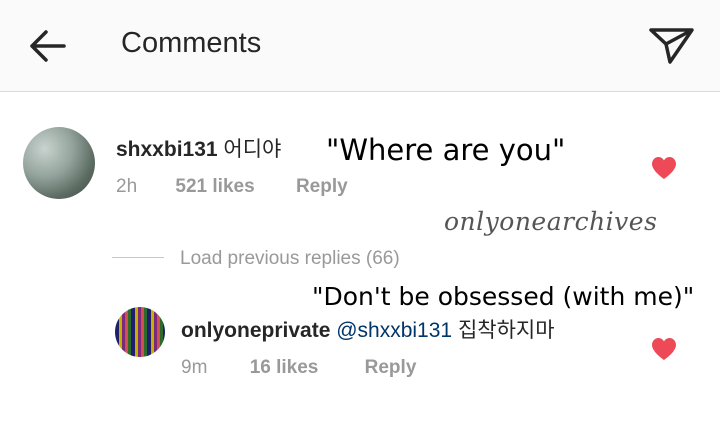 The height and width of the screenshot is (423, 720). What do you see at coordinates (252, 149) in the screenshot?
I see `comment-text: 어디야` at bounding box center [252, 149].